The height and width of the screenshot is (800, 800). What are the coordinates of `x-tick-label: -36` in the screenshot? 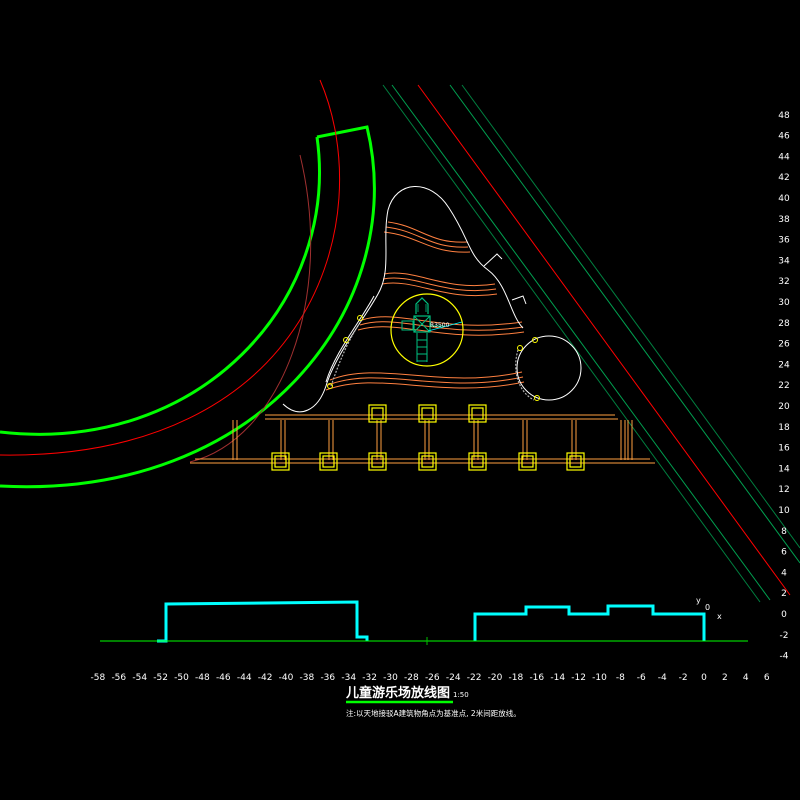 It's located at (327, 678).